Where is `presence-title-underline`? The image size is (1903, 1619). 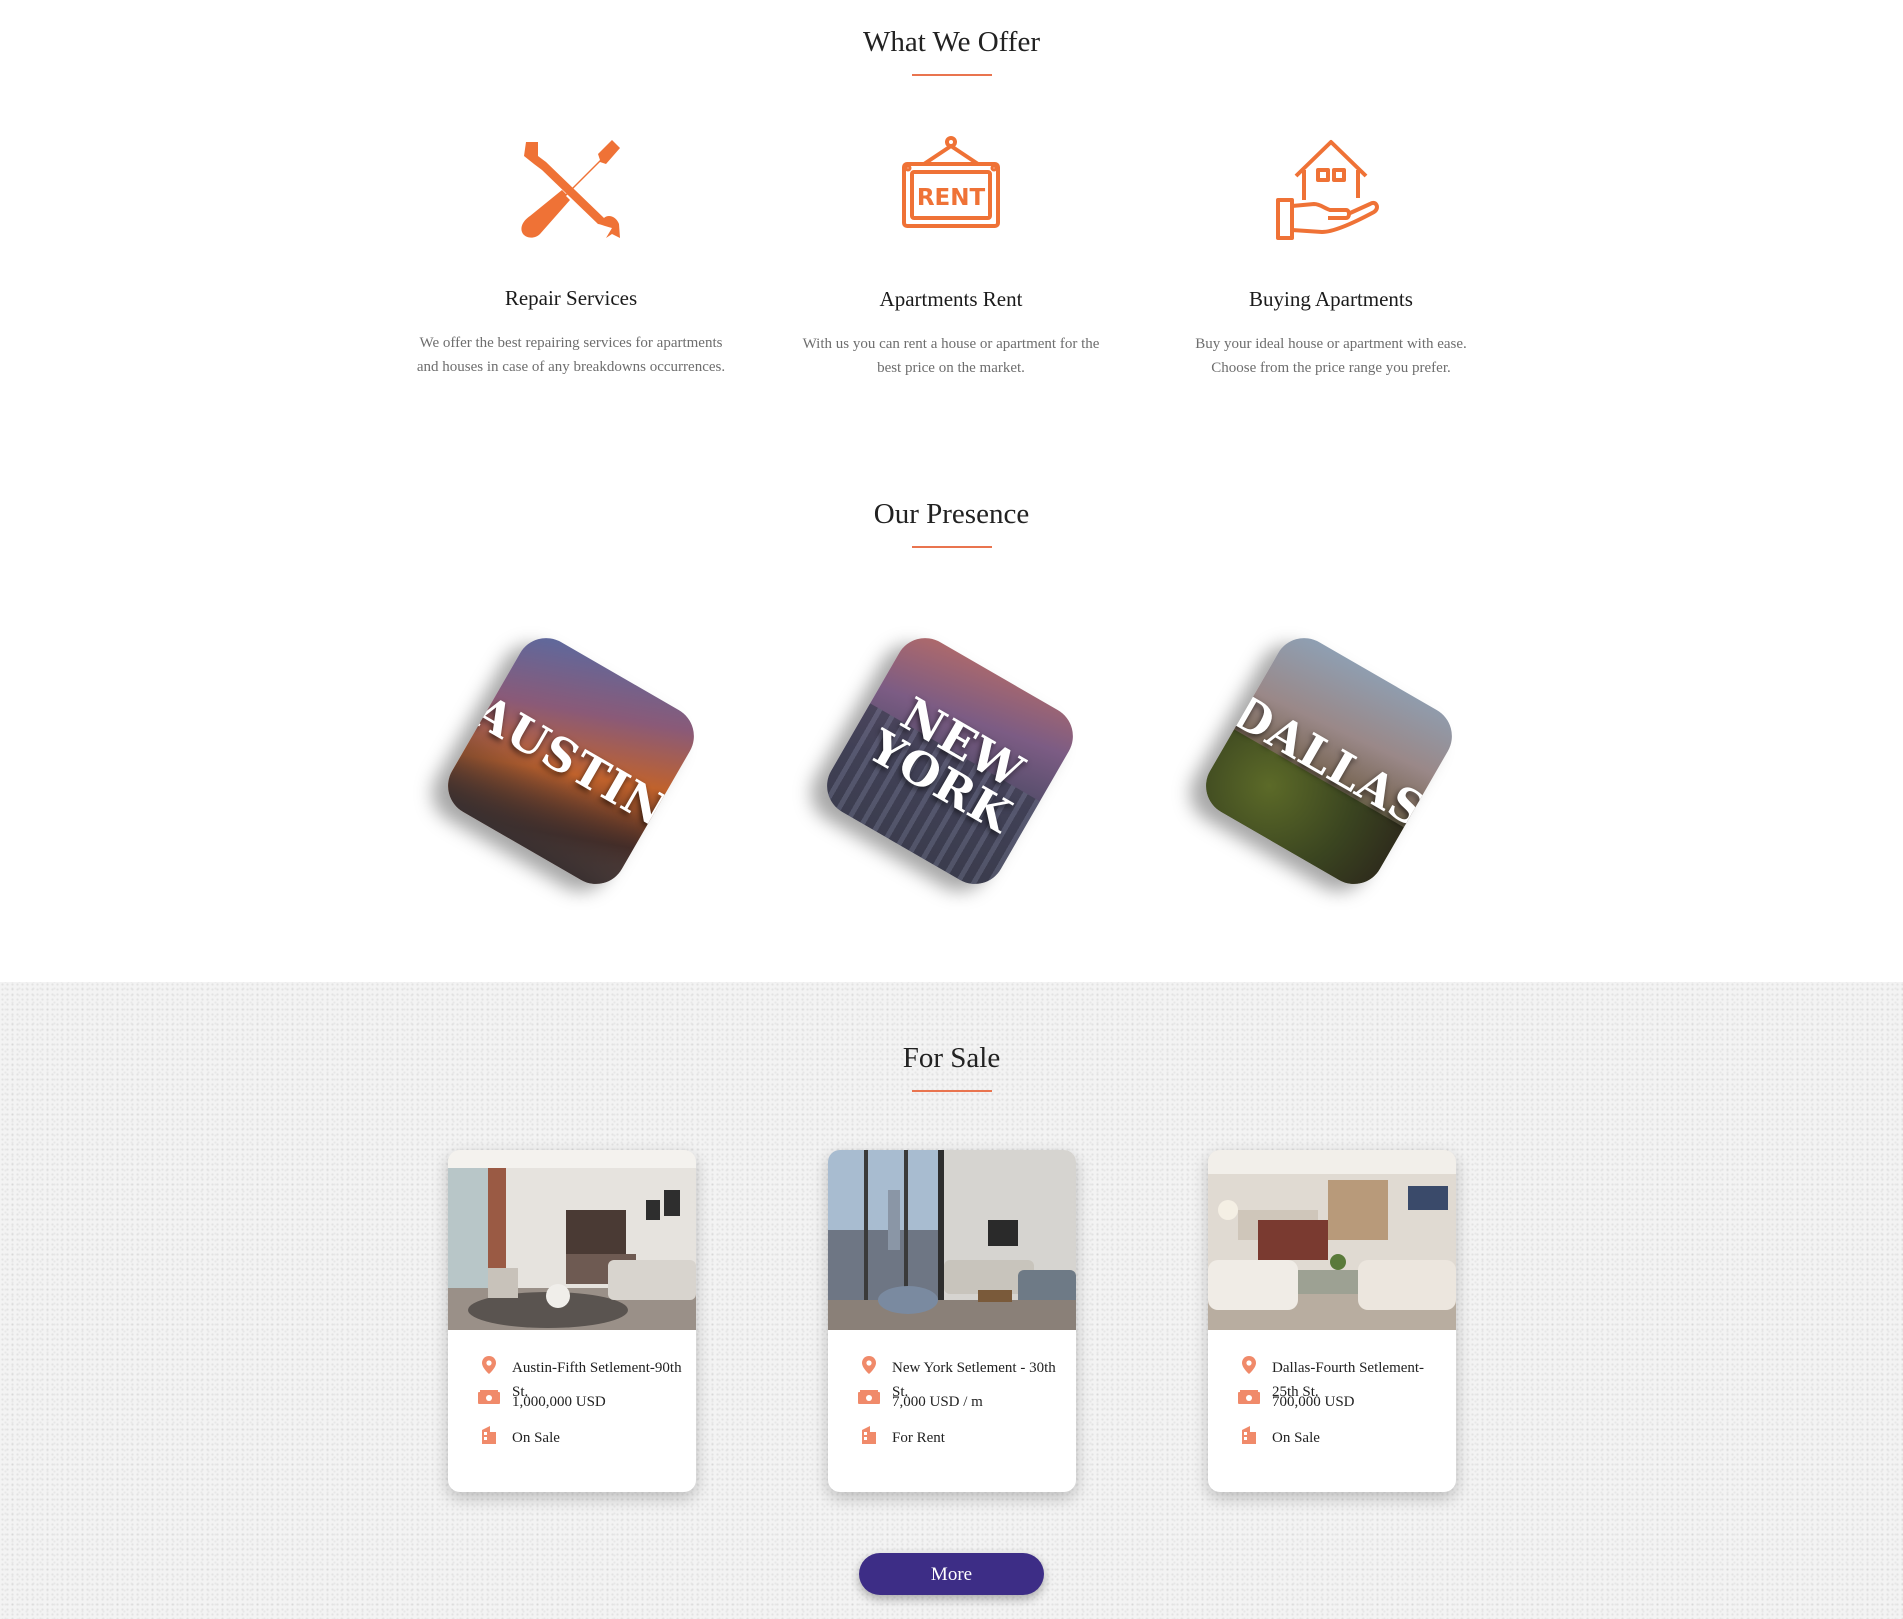 presence-title-underline is located at coordinates (952, 547).